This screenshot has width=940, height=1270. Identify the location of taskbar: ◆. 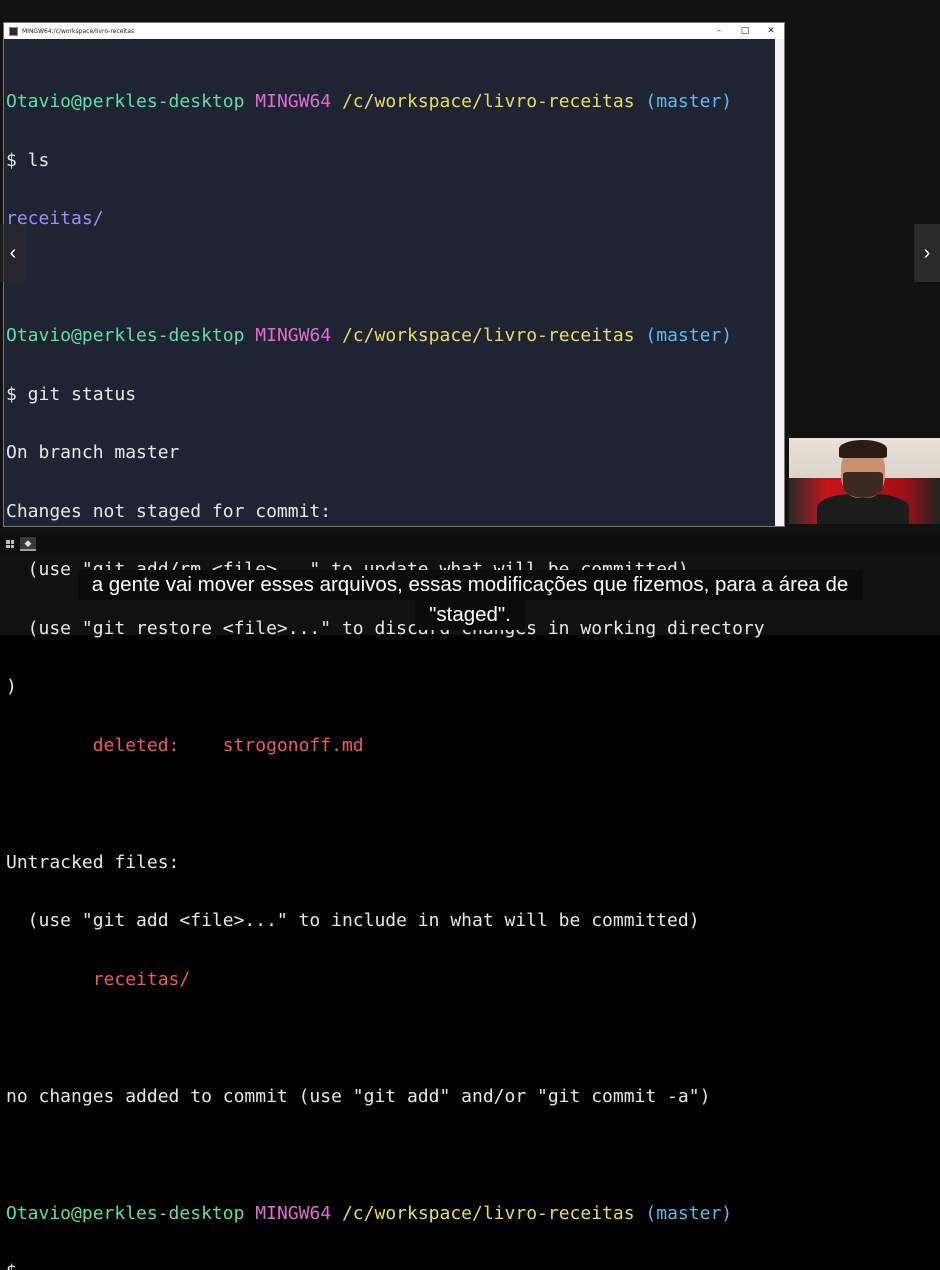
(470, 544).